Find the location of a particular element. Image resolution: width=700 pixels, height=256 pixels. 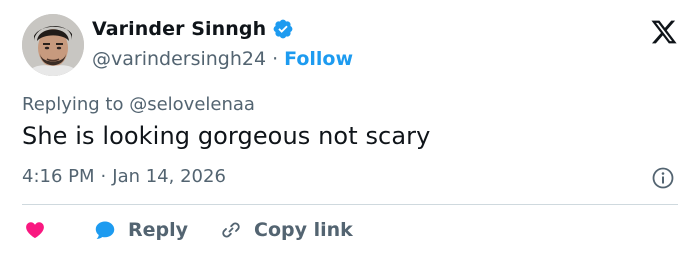

x-logo-icon is located at coordinates (664, 32).